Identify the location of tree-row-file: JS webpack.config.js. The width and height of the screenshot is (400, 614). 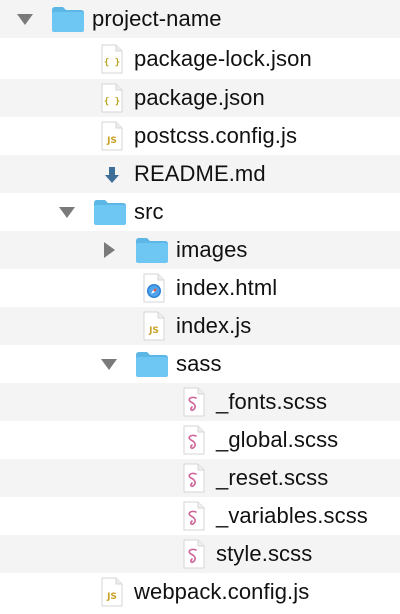
(200, 592).